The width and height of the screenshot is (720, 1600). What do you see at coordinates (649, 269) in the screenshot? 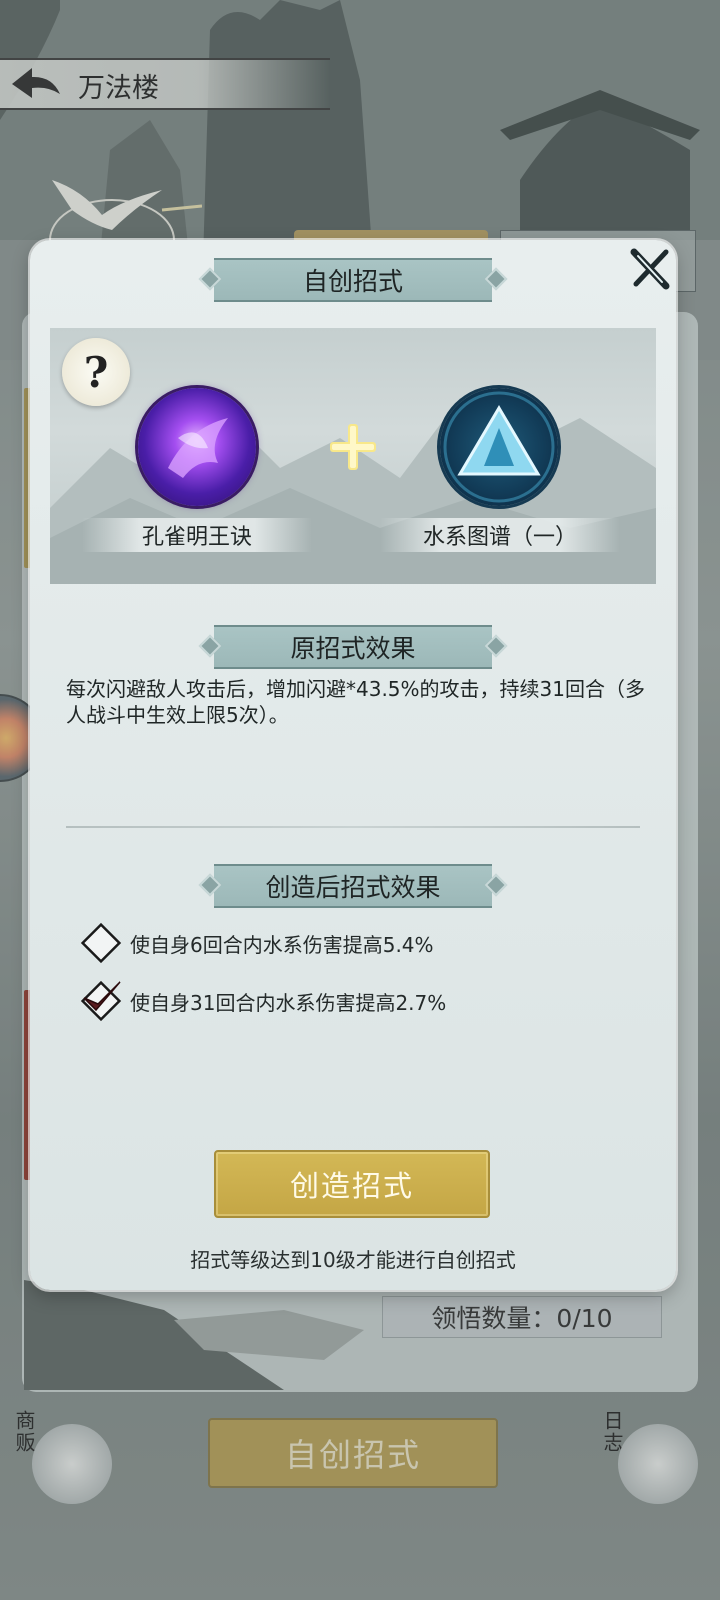
I see `close-icon` at bounding box center [649, 269].